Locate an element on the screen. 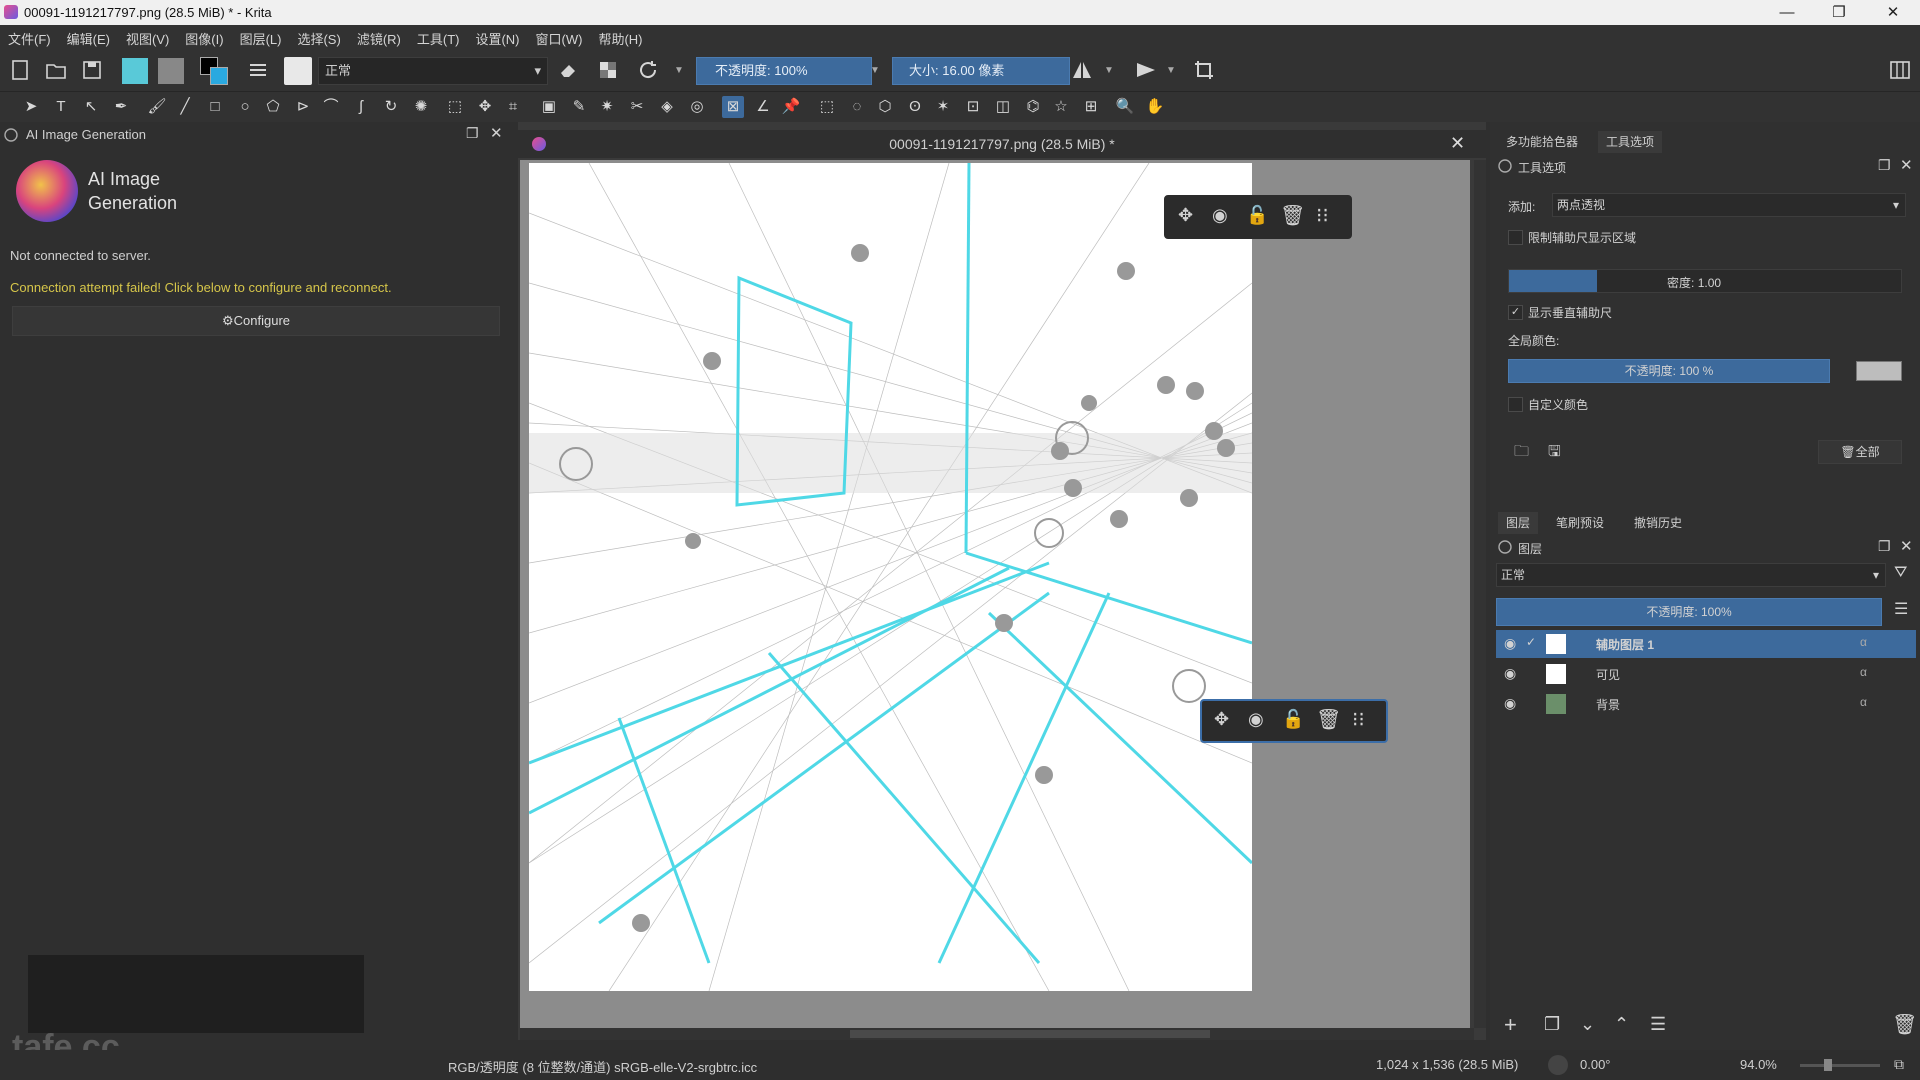 The image size is (1920, 1080). layer-name: 辅助图层 1 is located at coordinates (1625, 644).